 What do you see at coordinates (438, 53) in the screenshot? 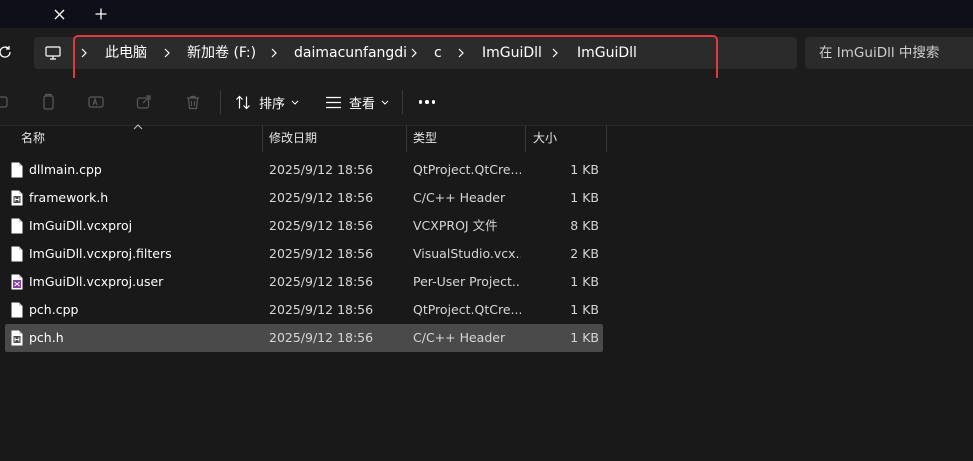
I see `breadcrumb-item-c: c` at bounding box center [438, 53].